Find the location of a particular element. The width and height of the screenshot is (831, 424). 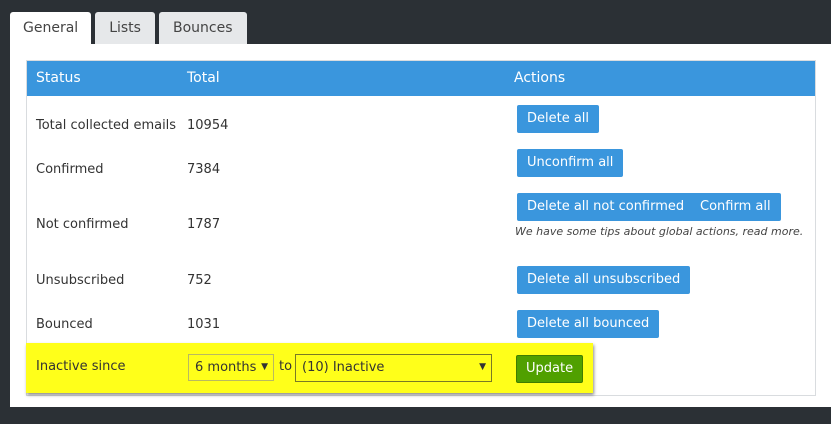

inactive-status-value: (10) Inactive is located at coordinates (343, 367).